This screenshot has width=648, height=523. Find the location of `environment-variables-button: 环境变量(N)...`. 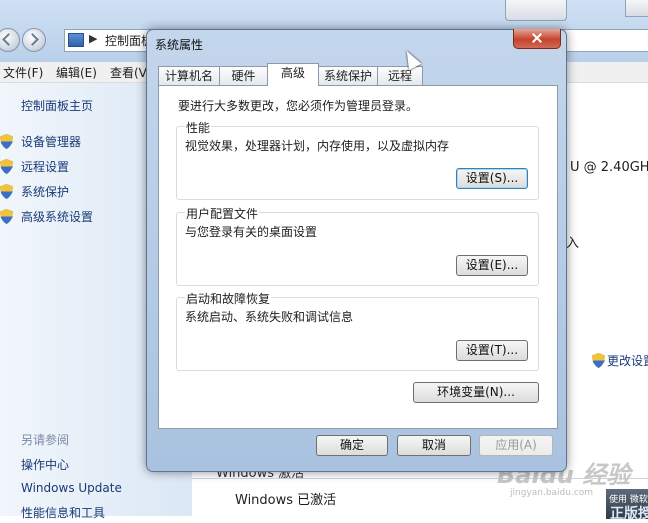

environment-variables-button: 环境变量(N)... is located at coordinates (476, 392).